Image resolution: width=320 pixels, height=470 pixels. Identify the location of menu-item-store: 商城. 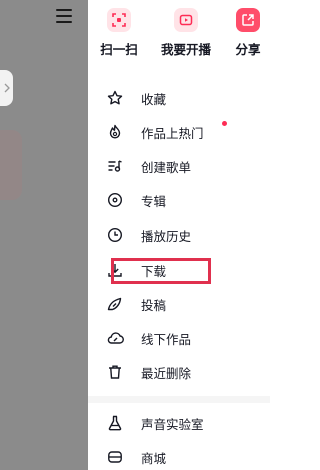
(136, 457).